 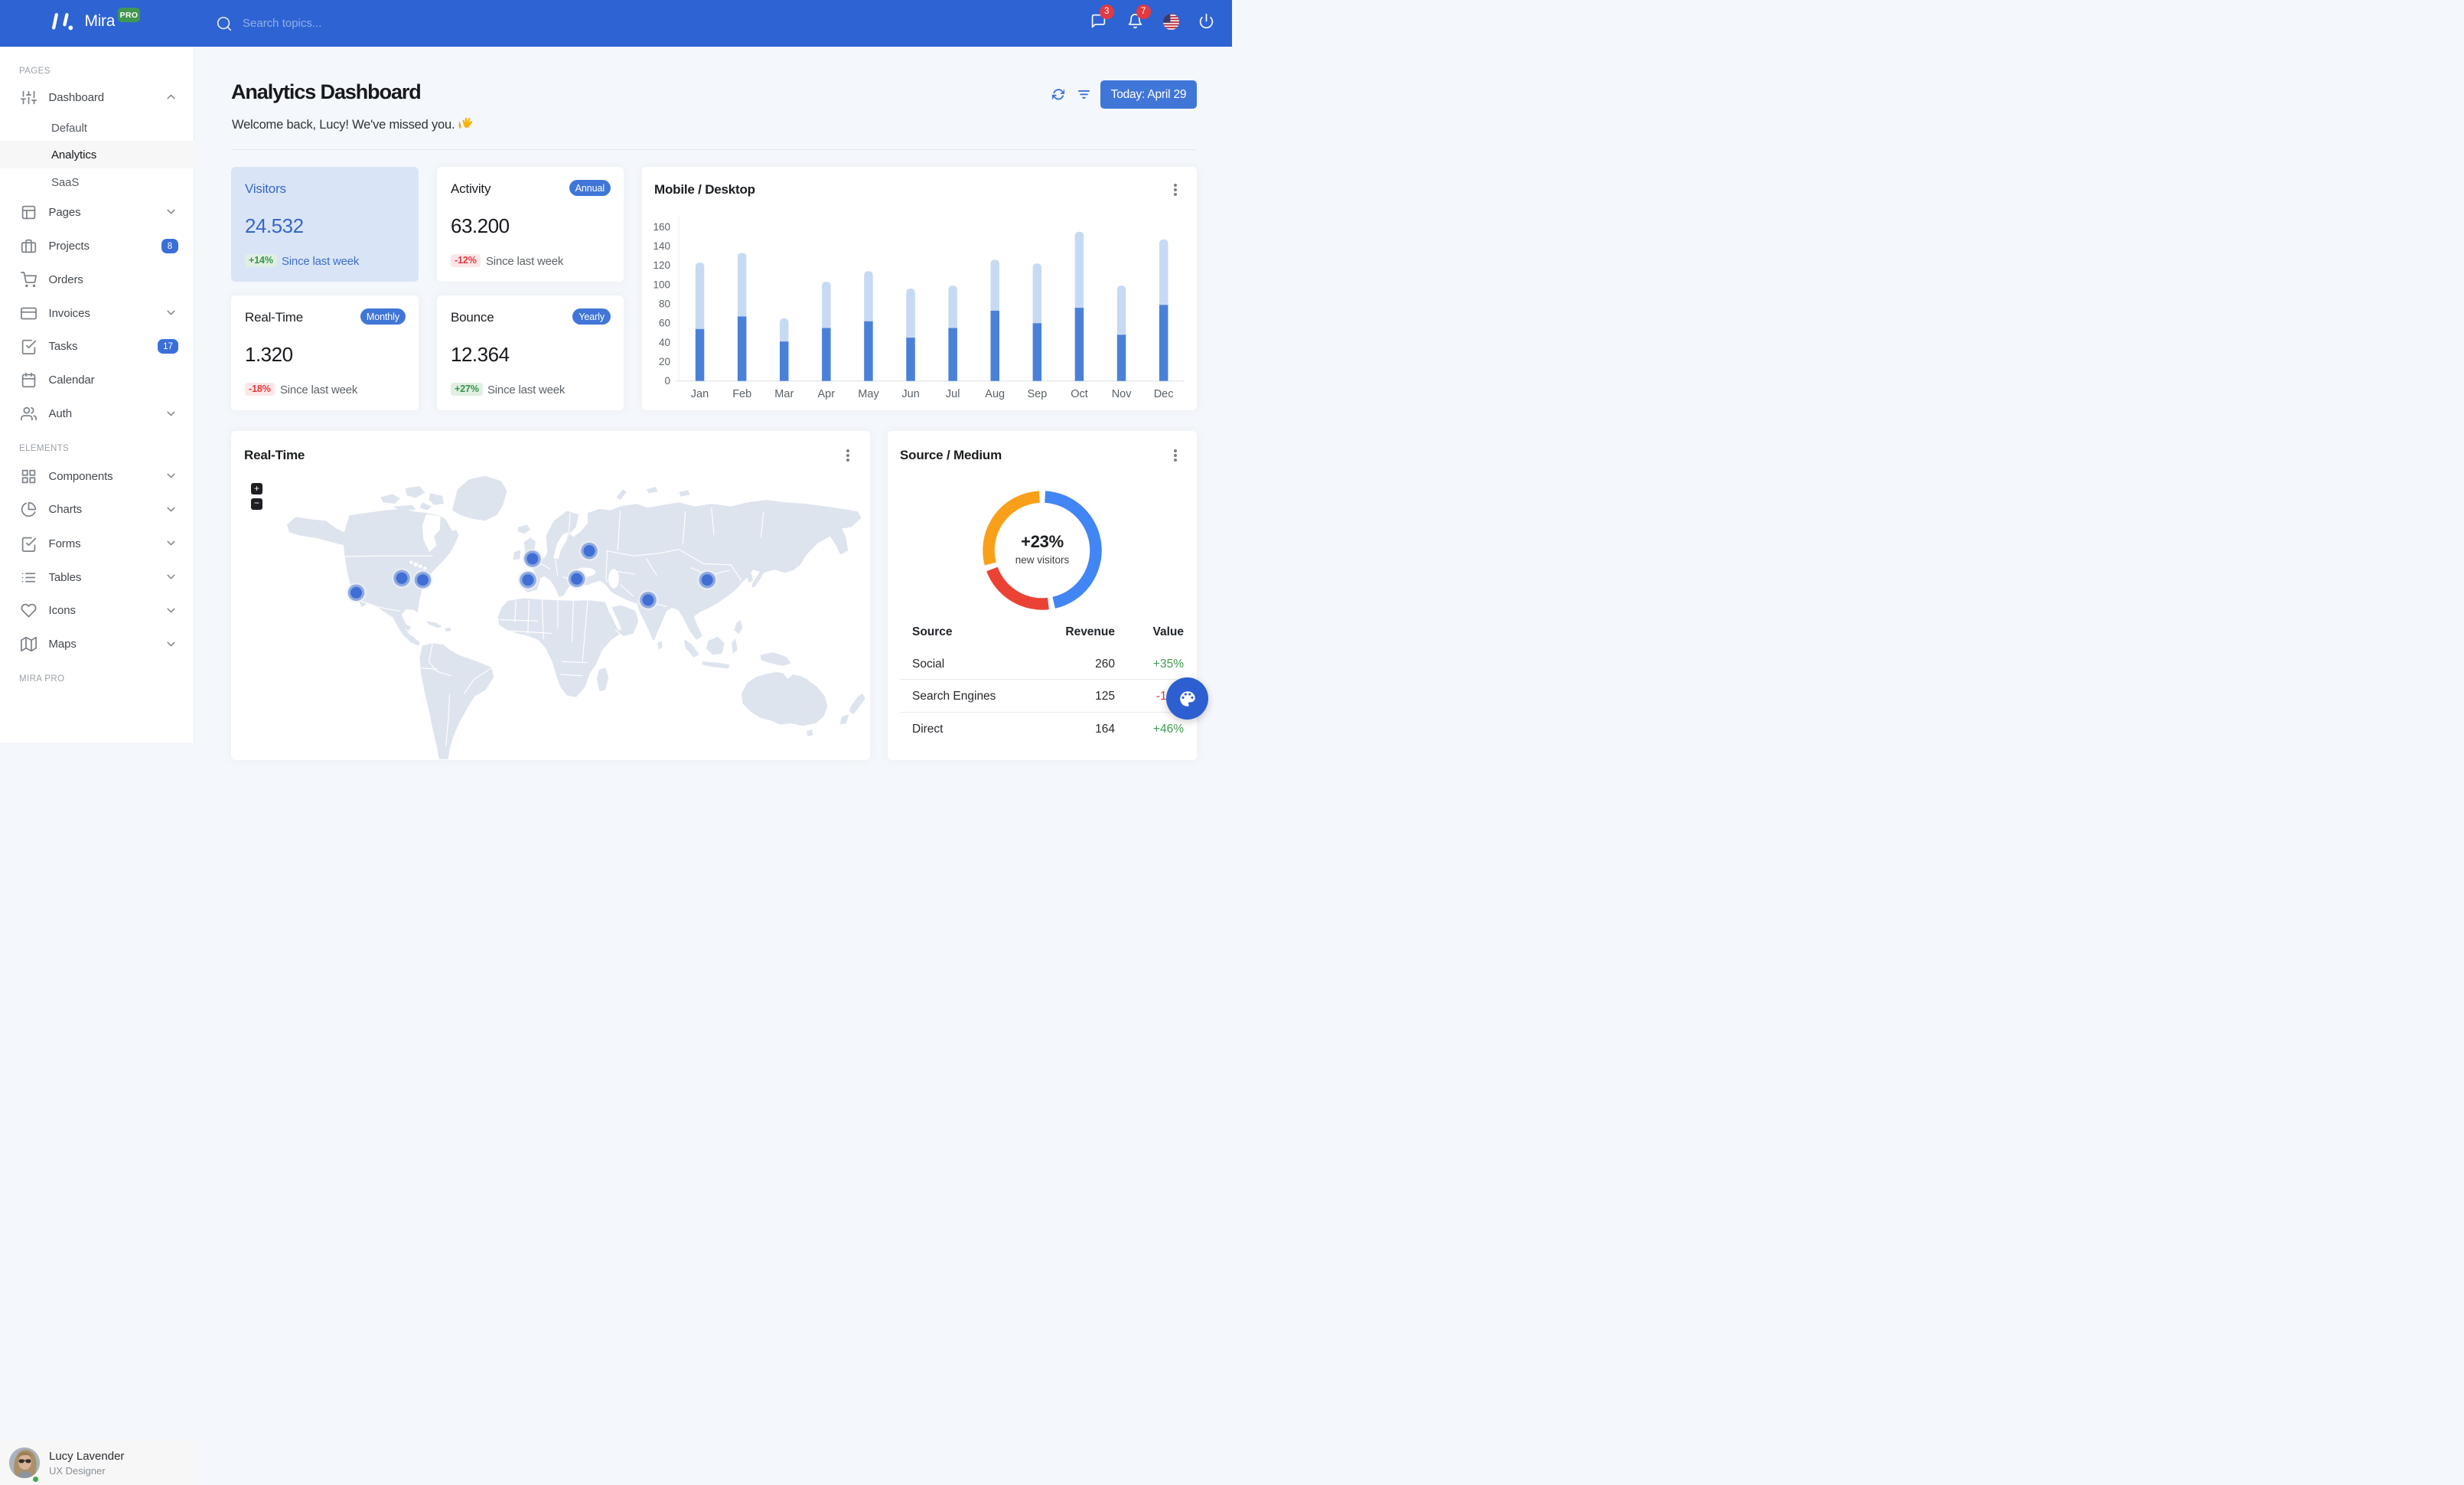 I want to click on svg-text: 140, so click(x=662, y=246).